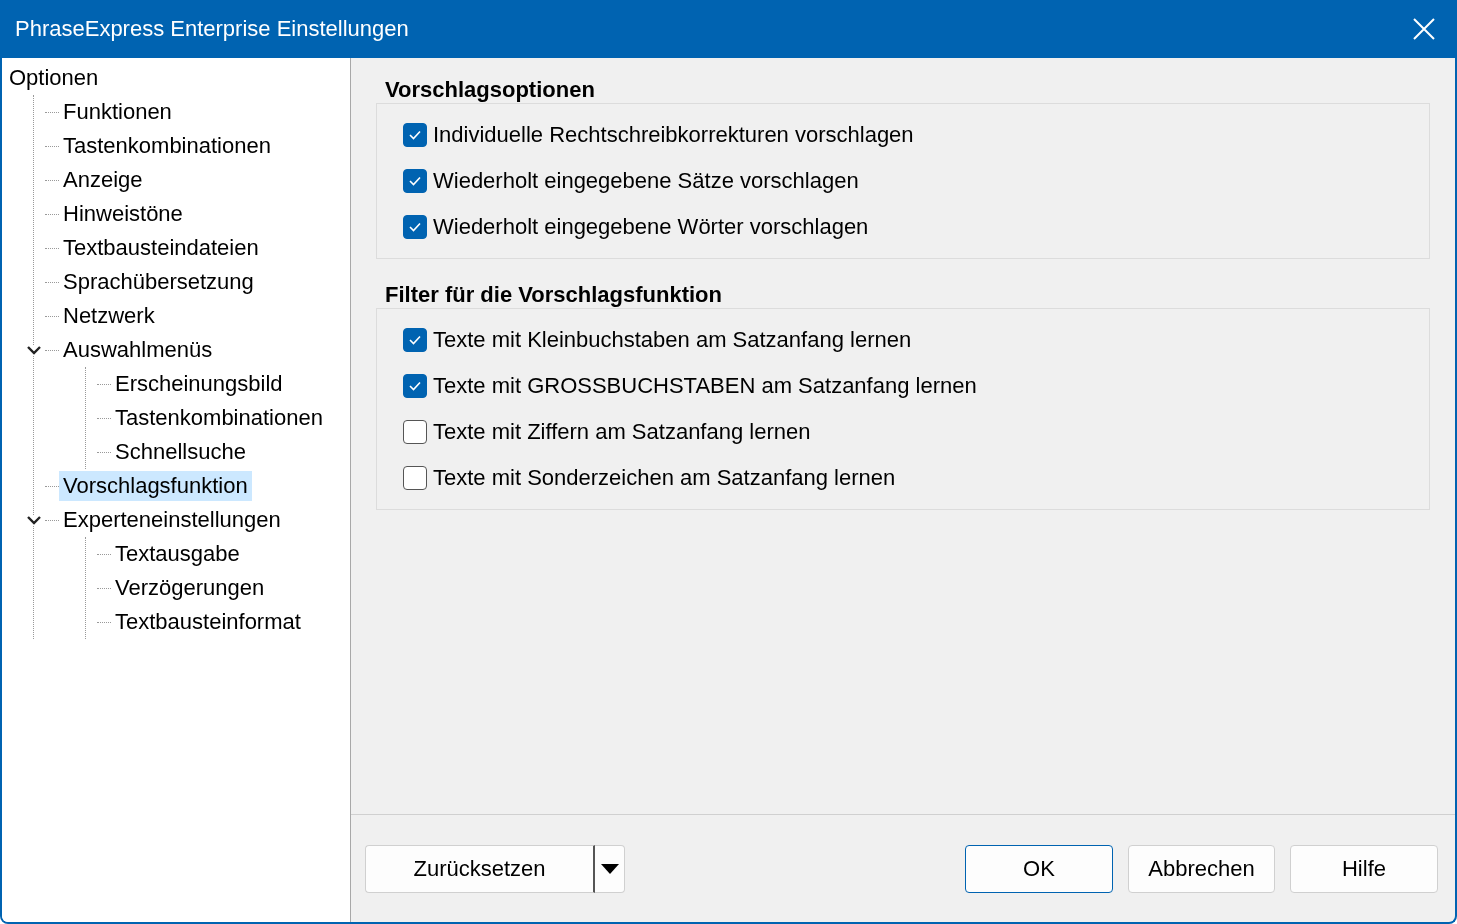  What do you see at coordinates (212, 29) in the screenshot?
I see `window-title: PhraseExpress Enterprise Einstellungen` at bounding box center [212, 29].